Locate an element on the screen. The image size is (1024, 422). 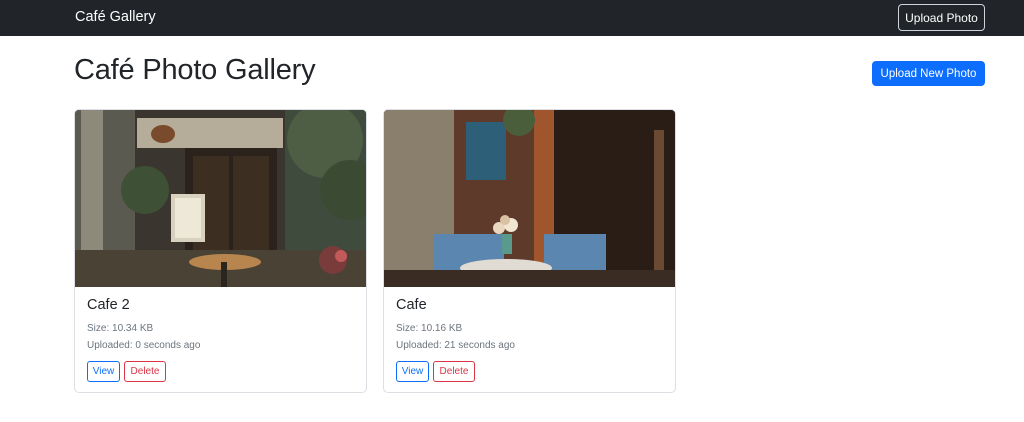
photo-title: Cafe 2 is located at coordinates (108, 305).